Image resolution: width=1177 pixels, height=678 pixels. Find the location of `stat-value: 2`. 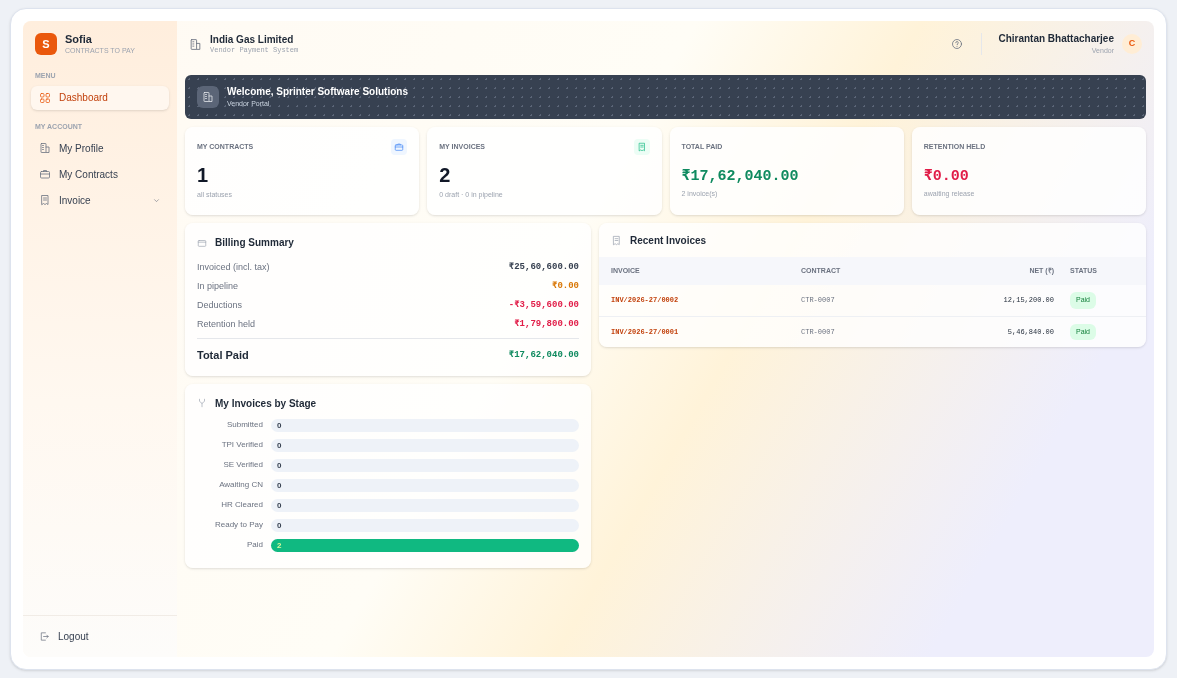

stat-value: 2 is located at coordinates (445, 175).